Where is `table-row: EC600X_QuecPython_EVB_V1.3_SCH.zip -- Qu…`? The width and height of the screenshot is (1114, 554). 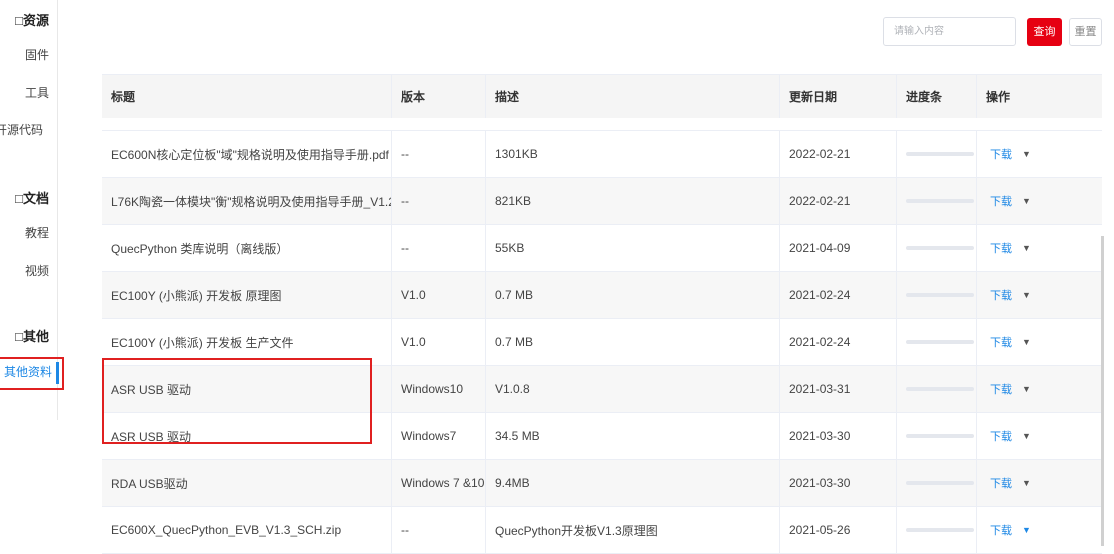 table-row: EC600X_QuecPython_EVB_V1.3_SCH.zip -- Qu… is located at coordinates (602, 530).